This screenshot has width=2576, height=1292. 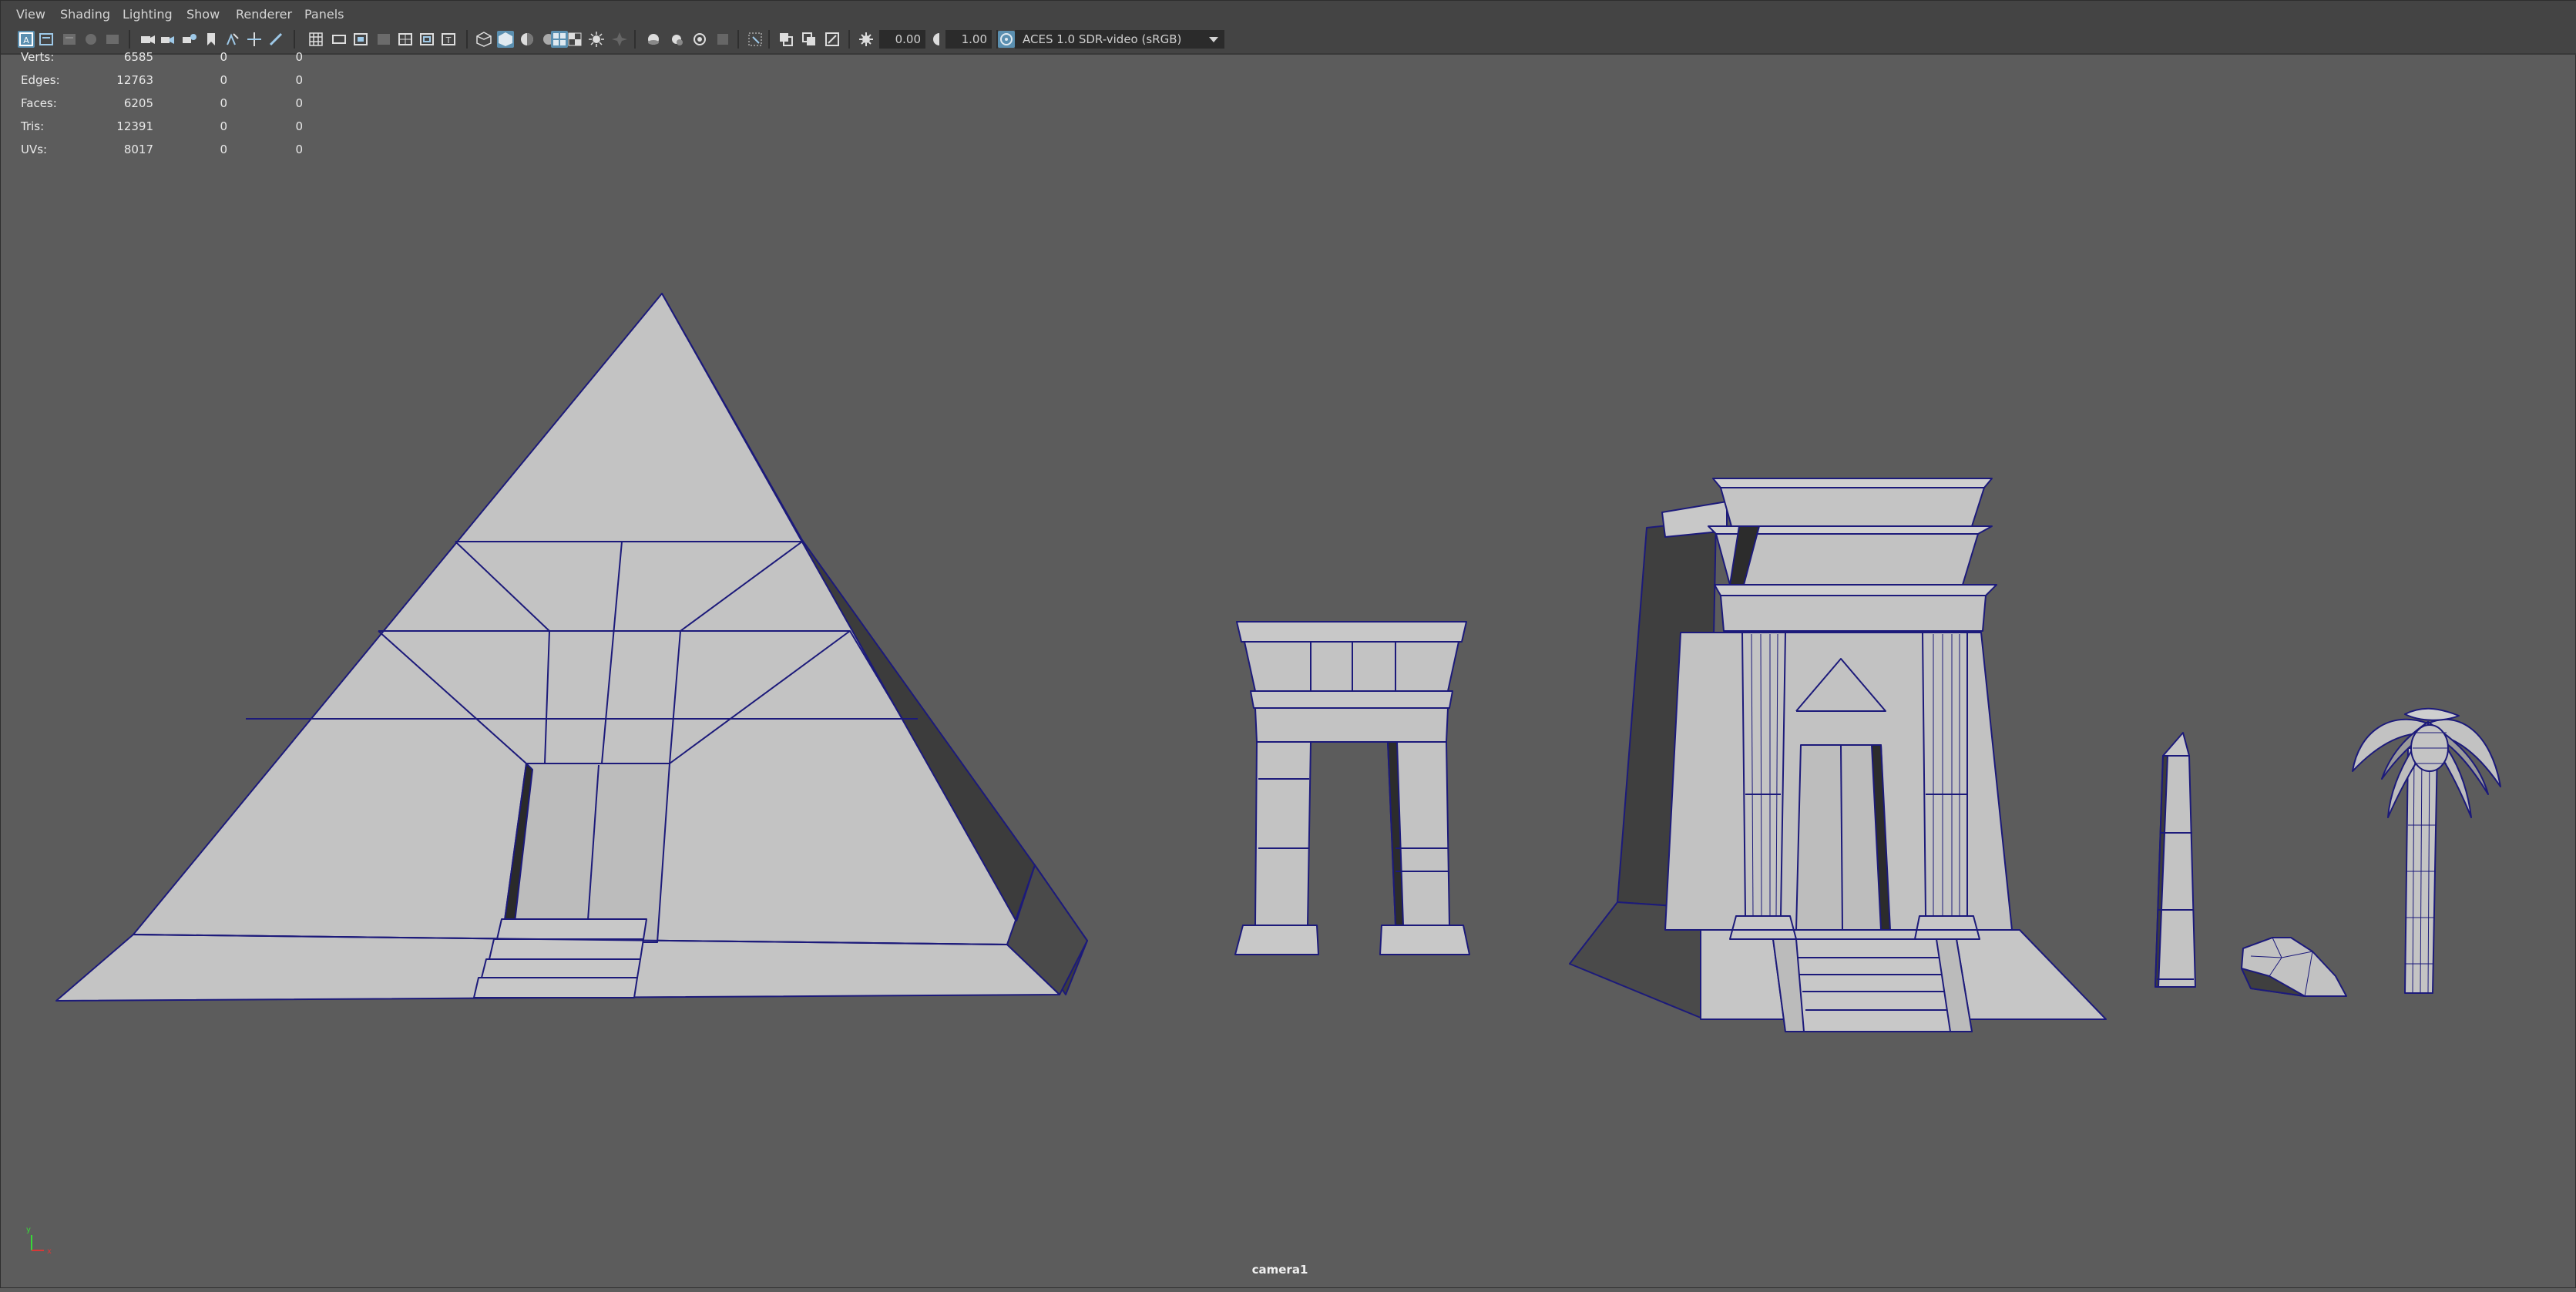 I want to click on gate-mask-icon, so click(x=383, y=39).